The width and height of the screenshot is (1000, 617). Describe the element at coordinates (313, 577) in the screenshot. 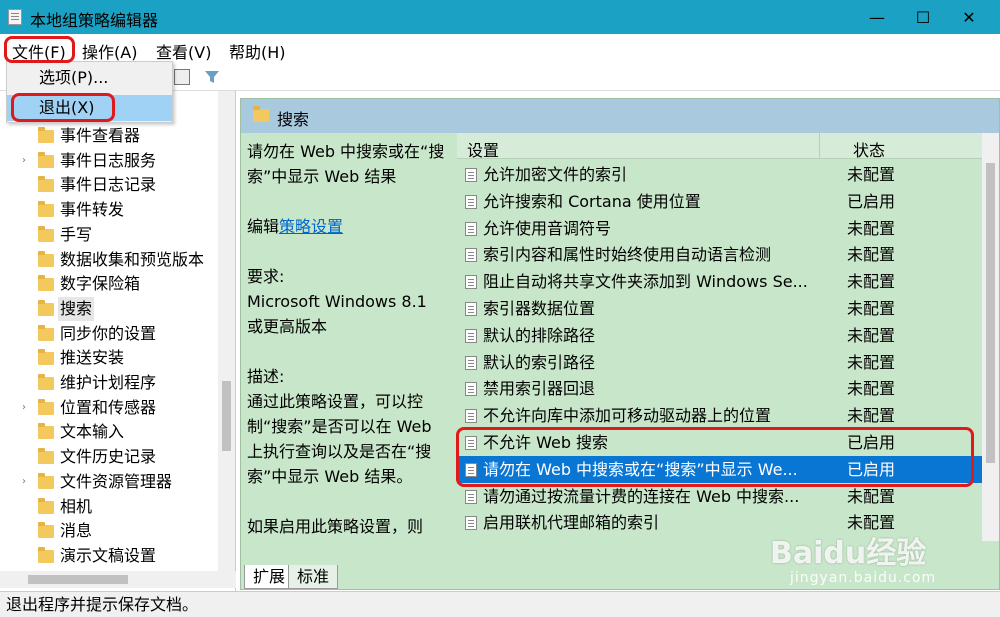

I see `tab-standard: 标准` at that location.